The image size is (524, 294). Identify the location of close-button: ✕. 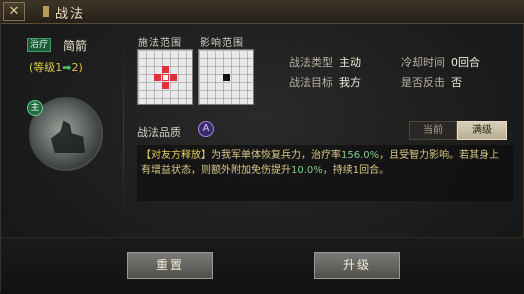
(14, 11).